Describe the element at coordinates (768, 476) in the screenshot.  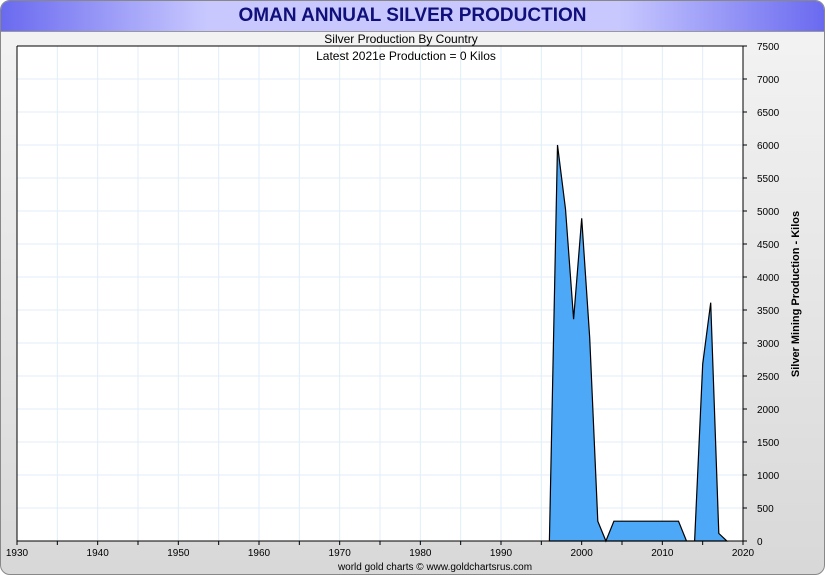
I see `y-tick-label: 1000` at that location.